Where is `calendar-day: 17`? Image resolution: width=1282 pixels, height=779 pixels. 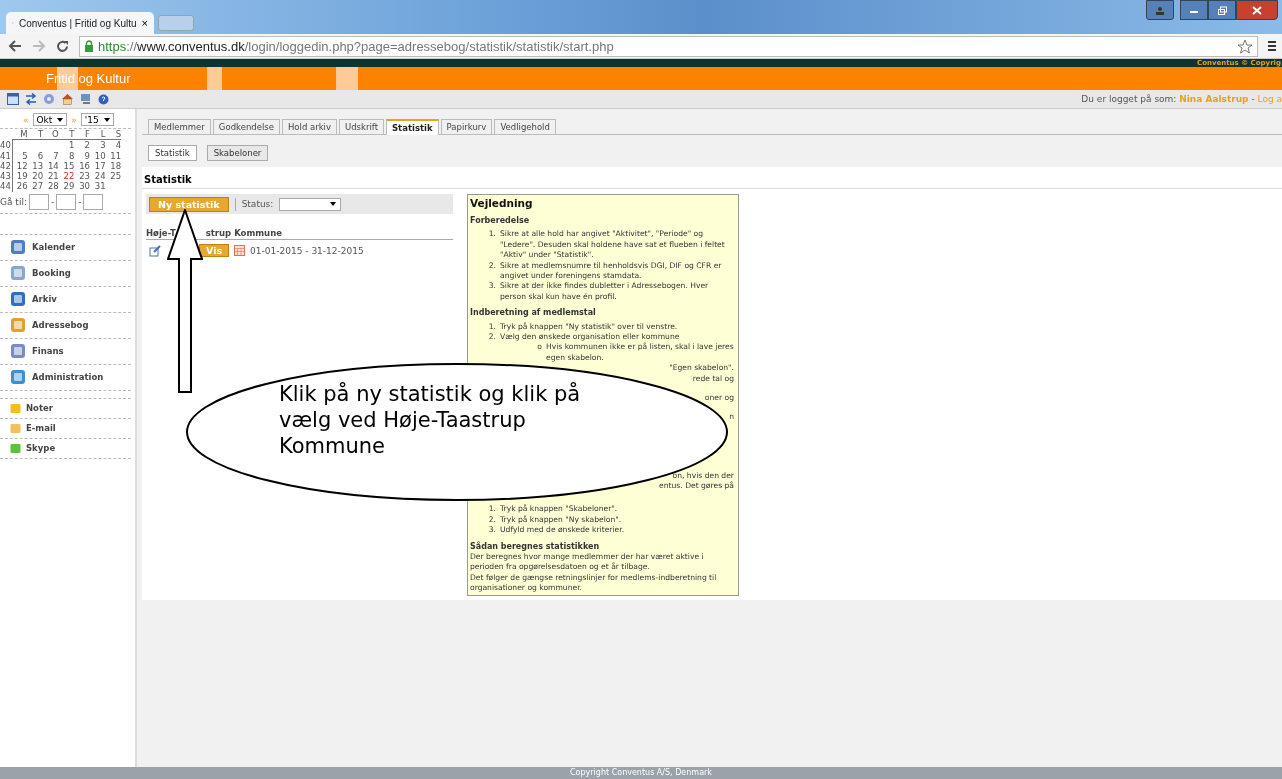 calendar-day: 17 is located at coordinates (97, 166).